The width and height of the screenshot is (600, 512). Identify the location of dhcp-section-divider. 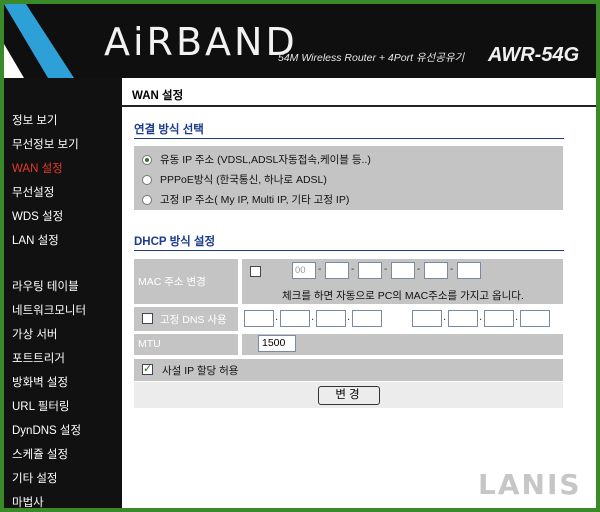
(349, 250).